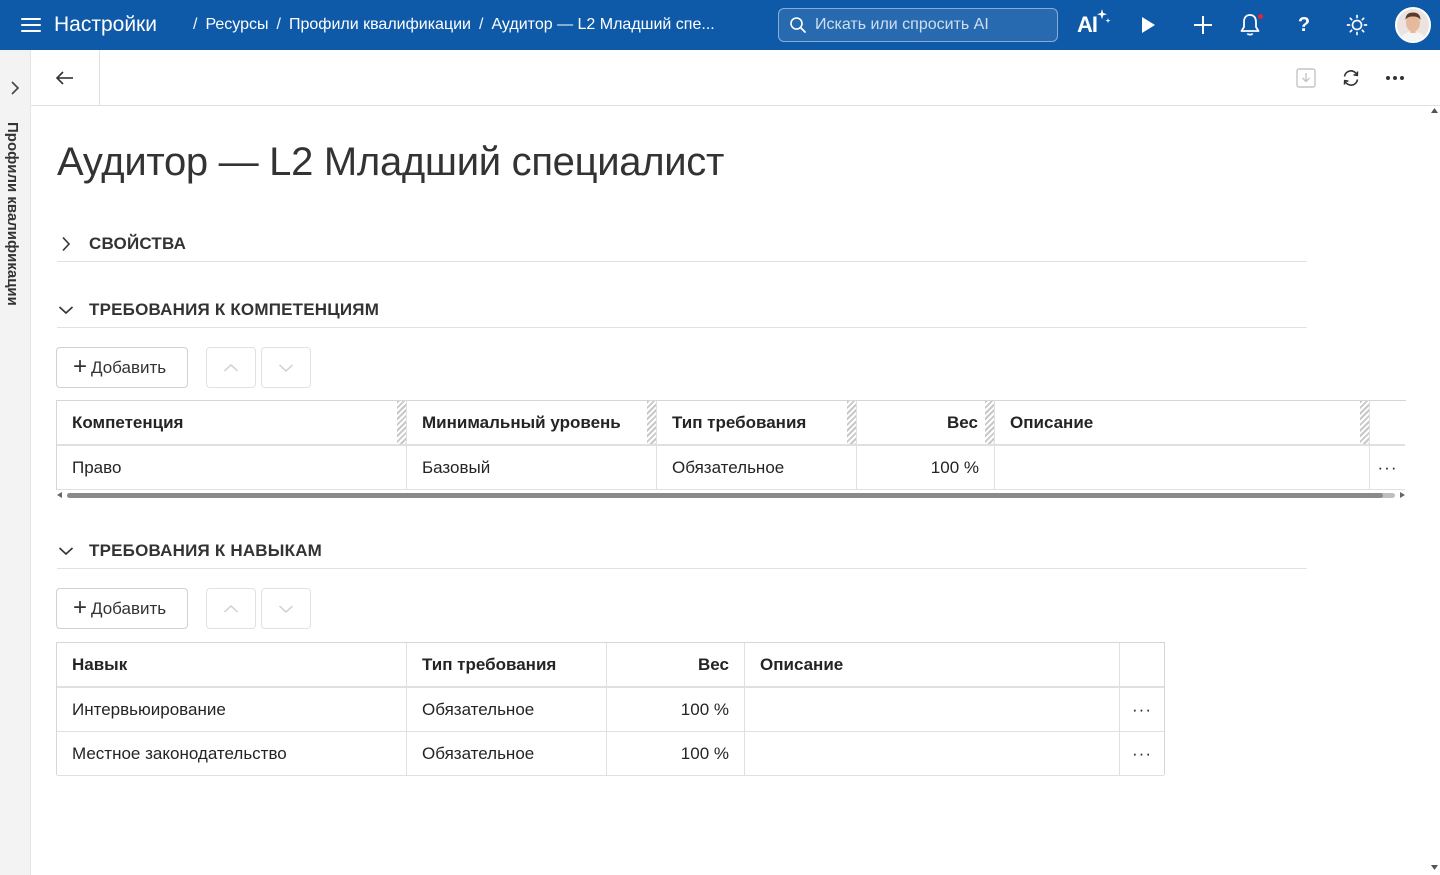 The width and height of the screenshot is (1440, 875). What do you see at coordinates (1434, 867) in the screenshot?
I see `scroll-down-arrow-icon` at bounding box center [1434, 867].